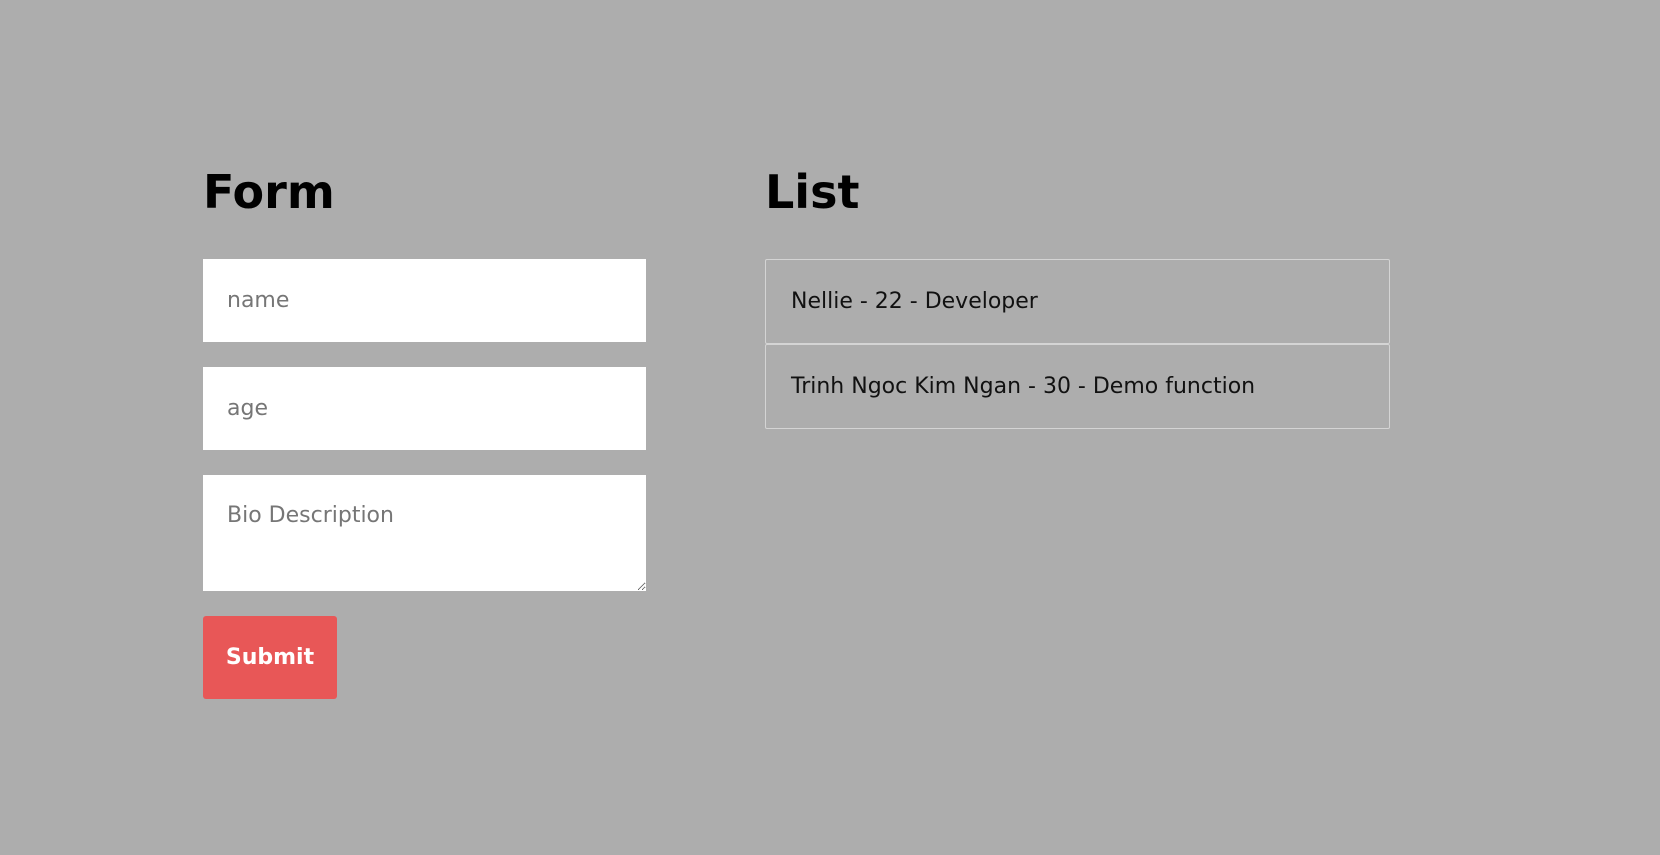 The height and width of the screenshot is (855, 1660). Describe the element at coordinates (270, 657) in the screenshot. I see `submit-button: Submit` at that location.